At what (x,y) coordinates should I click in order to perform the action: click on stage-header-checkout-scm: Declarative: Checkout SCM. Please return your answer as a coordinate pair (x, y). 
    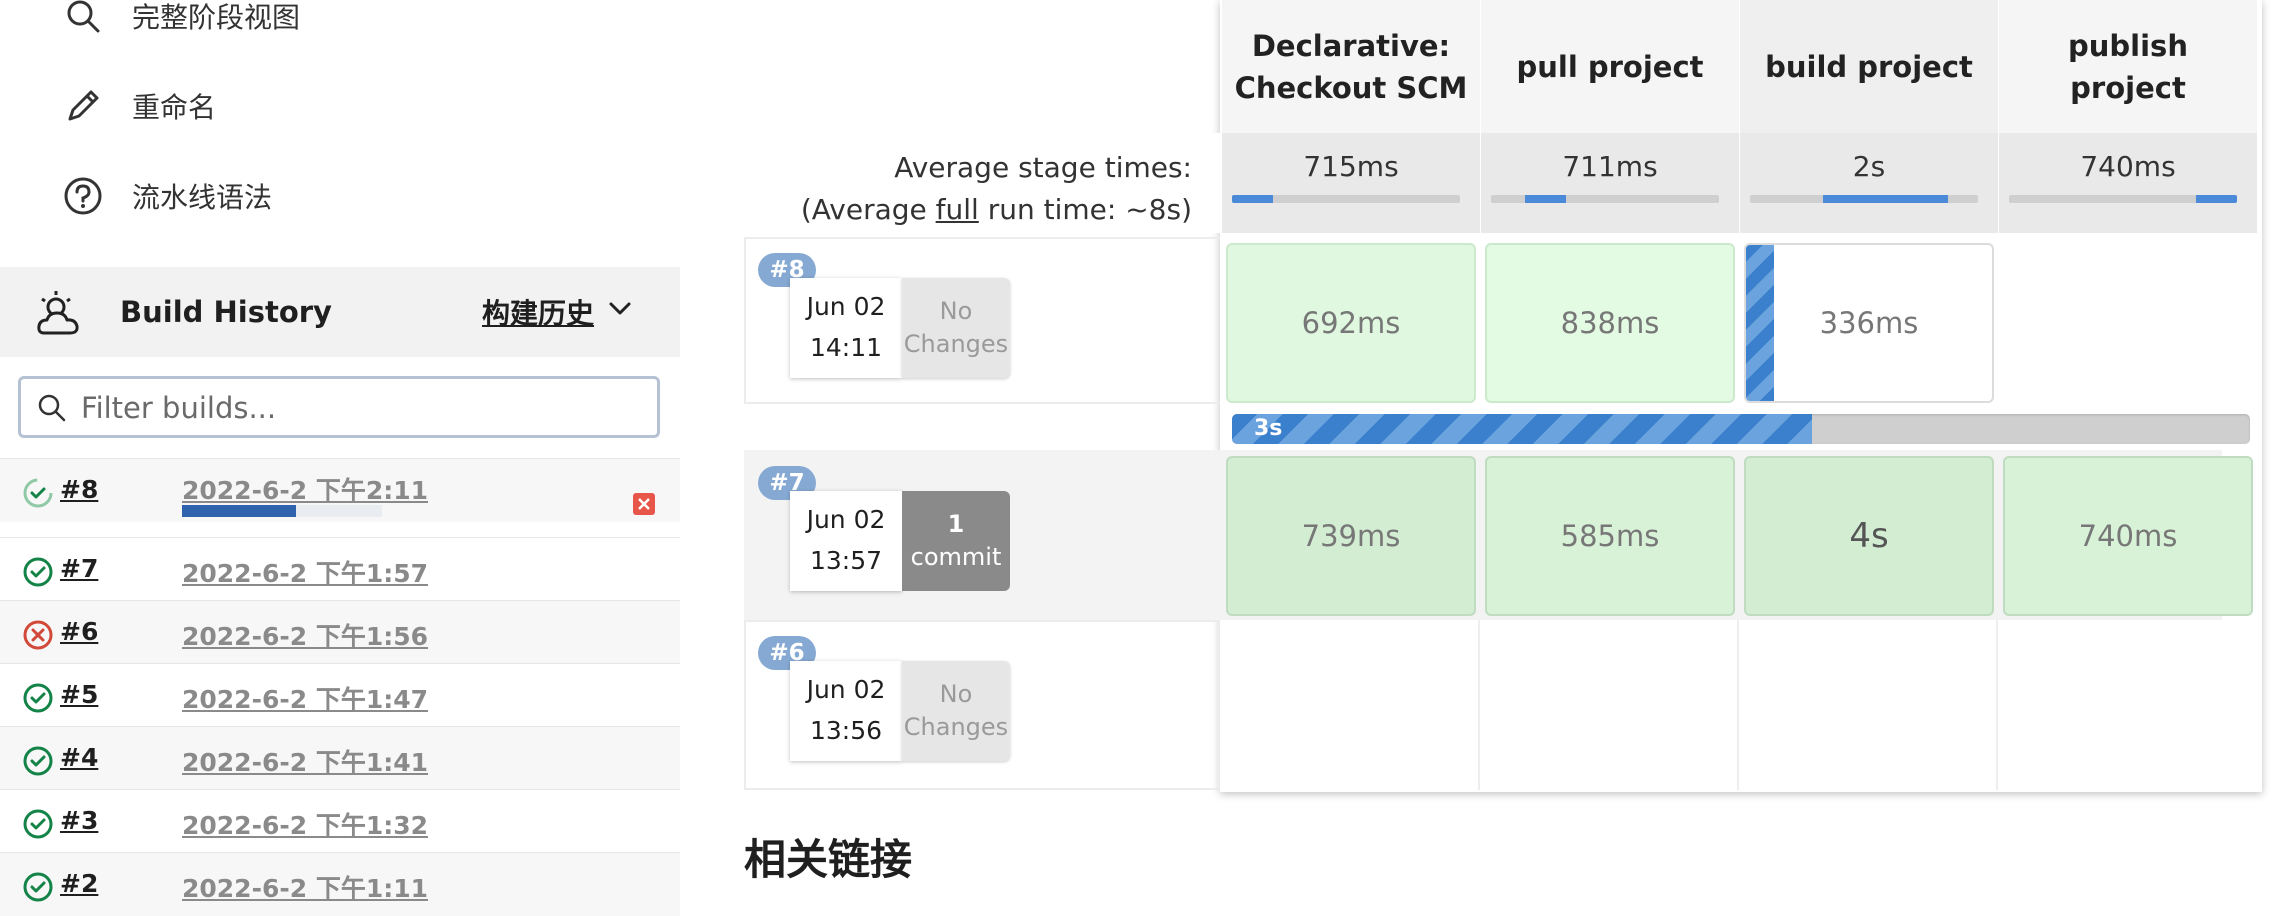
    Looking at the image, I should click on (1351, 66).